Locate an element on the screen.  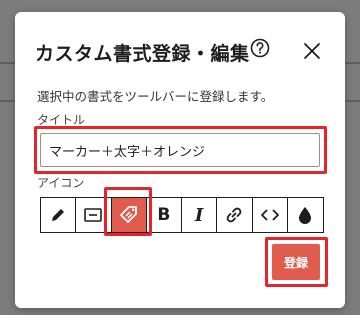
icon-option-italic: I is located at coordinates (200, 215).